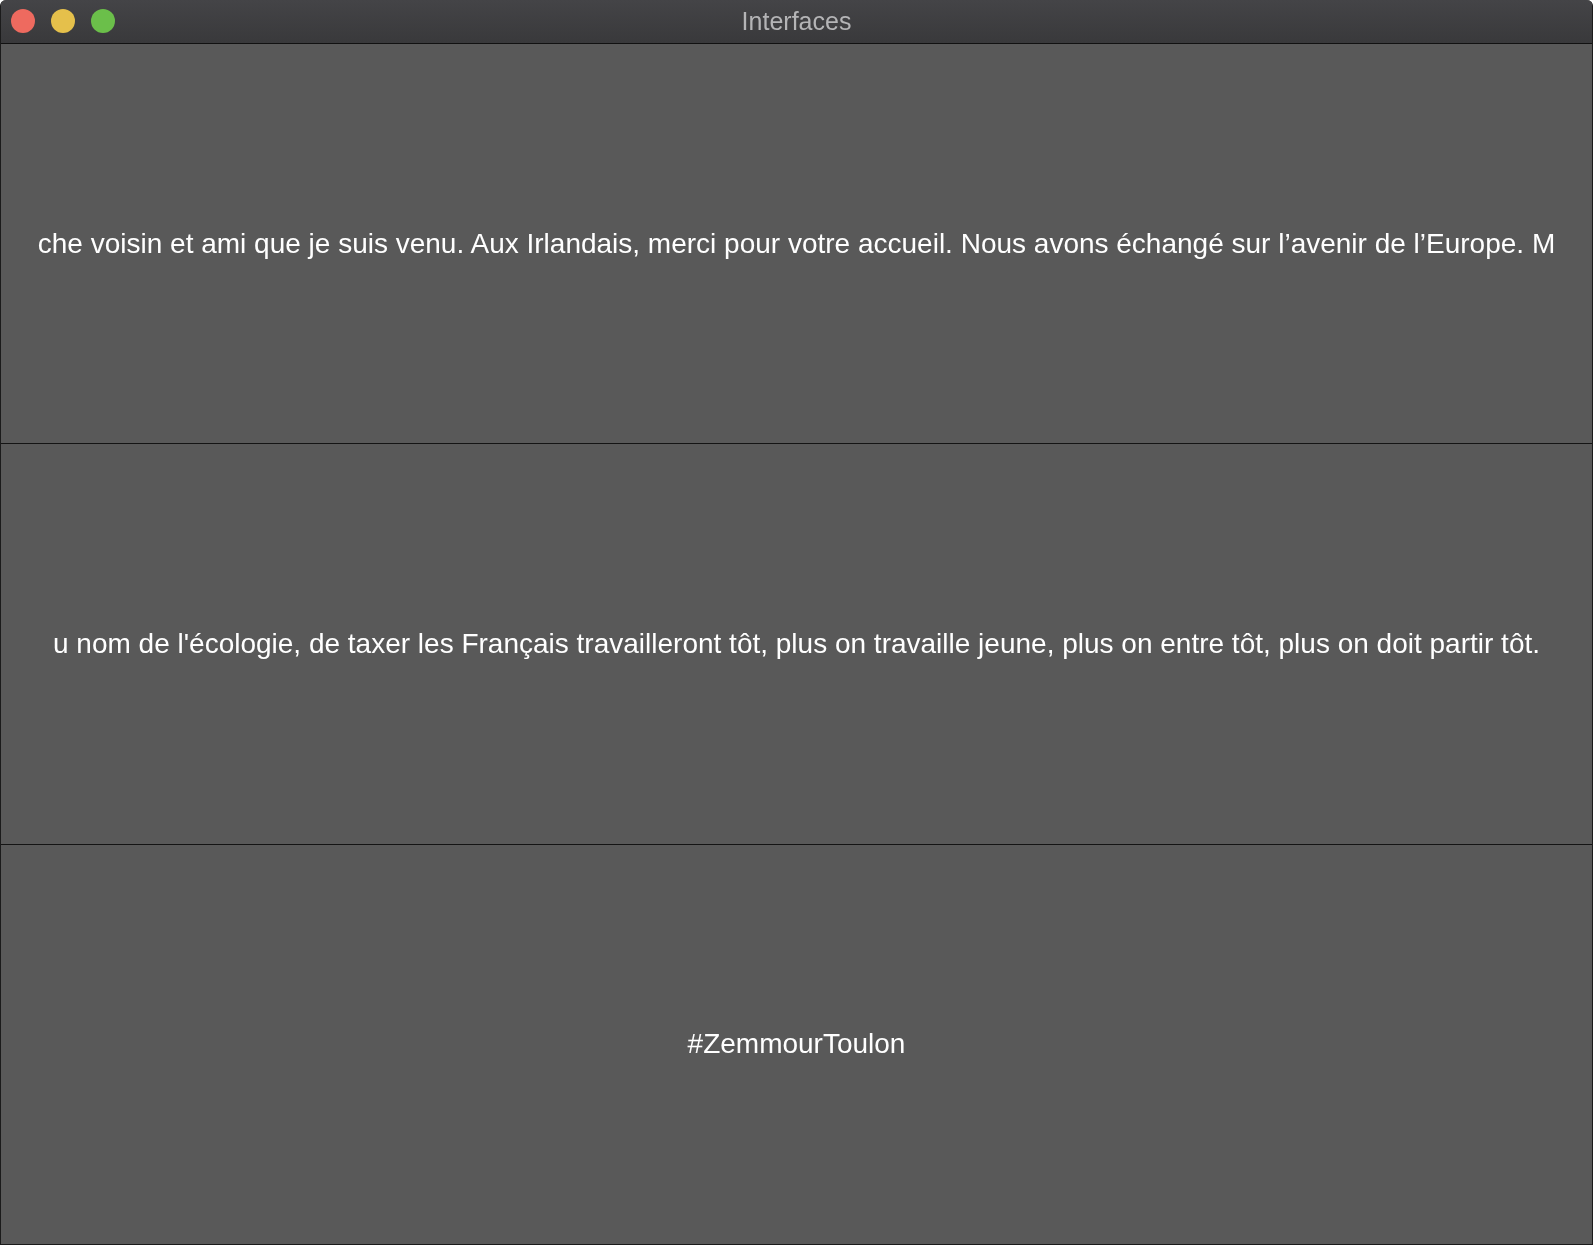 The height and width of the screenshot is (1246, 1596). I want to click on post-text: #ZemmourToulon, so click(796, 1044).